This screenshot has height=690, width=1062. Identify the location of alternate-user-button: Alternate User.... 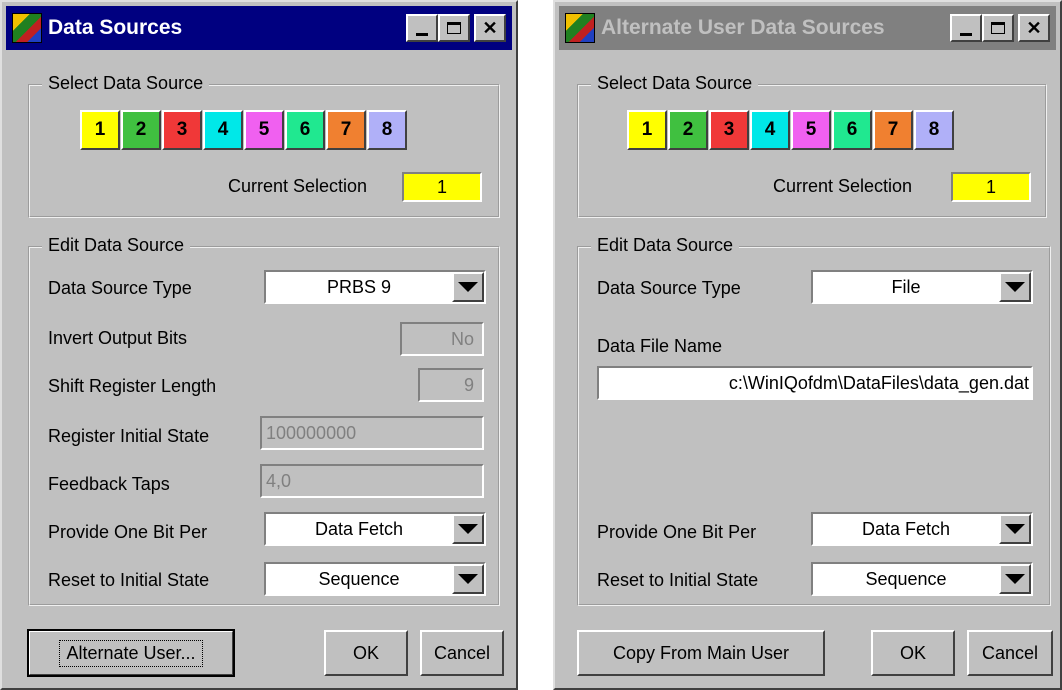
(131, 653).